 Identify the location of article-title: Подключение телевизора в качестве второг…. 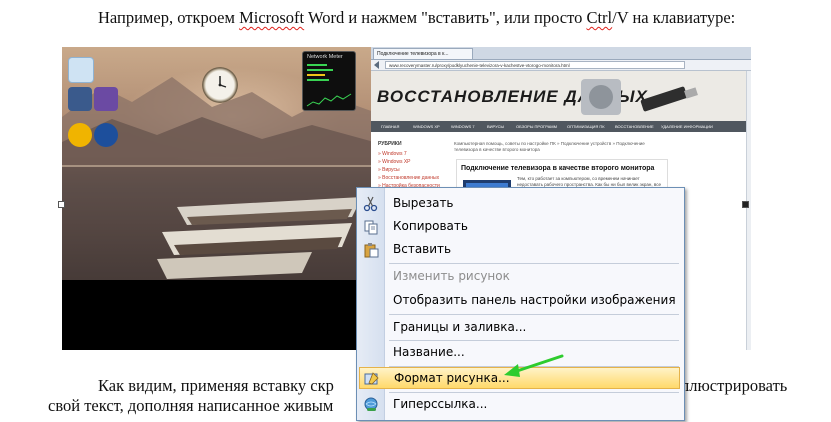
(558, 168).